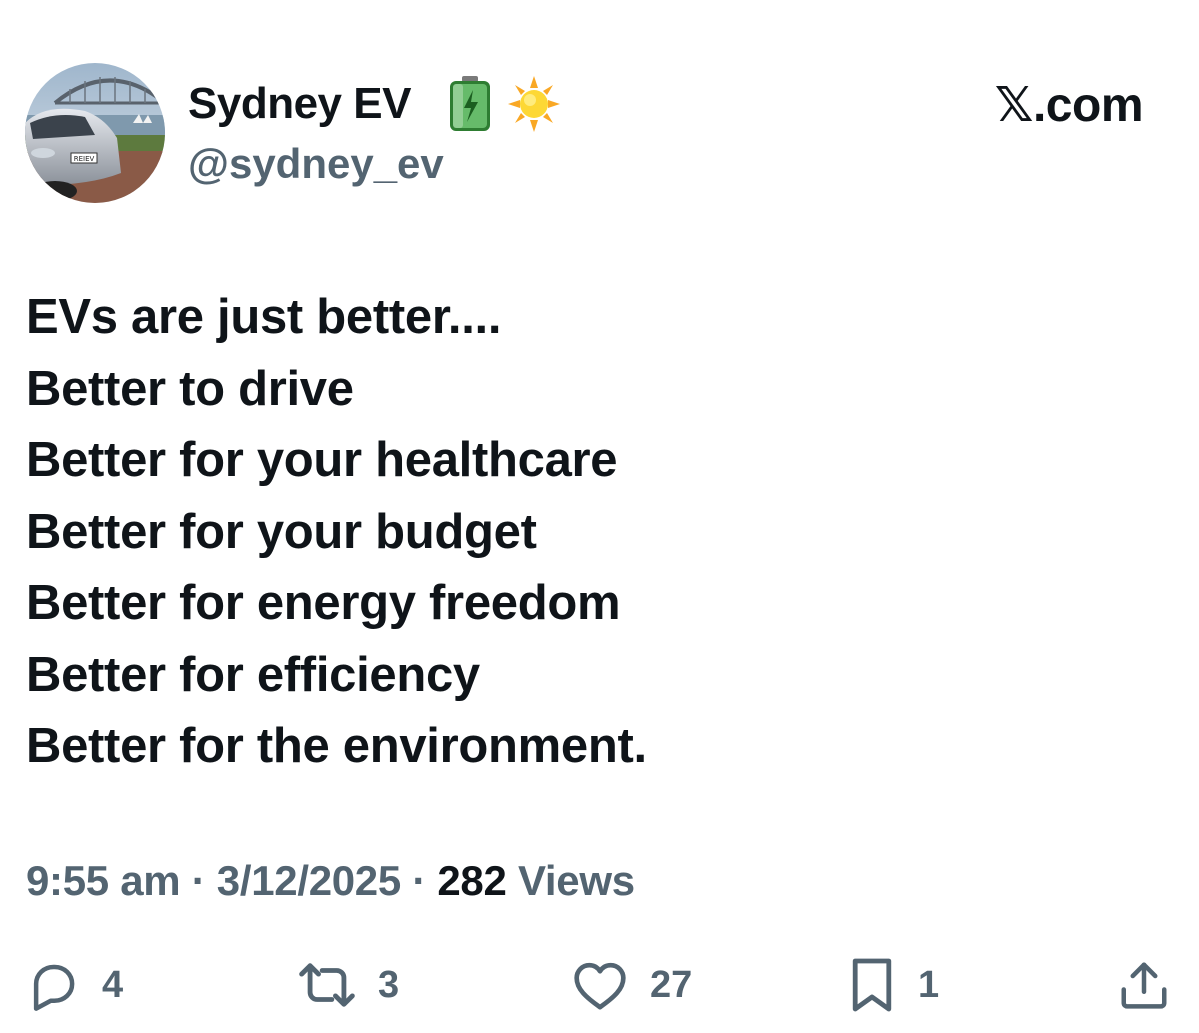 The width and height of the screenshot is (1199, 1033). I want to click on bookmark-icon, so click(872, 985).